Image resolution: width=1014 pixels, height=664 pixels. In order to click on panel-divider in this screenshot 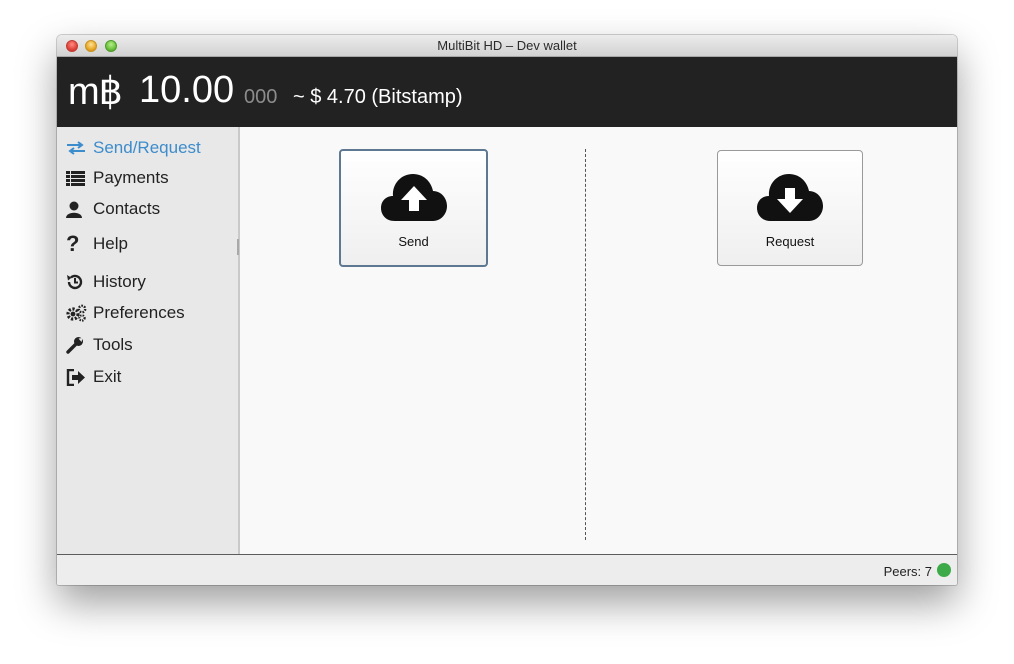, I will do `click(585, 344)`.